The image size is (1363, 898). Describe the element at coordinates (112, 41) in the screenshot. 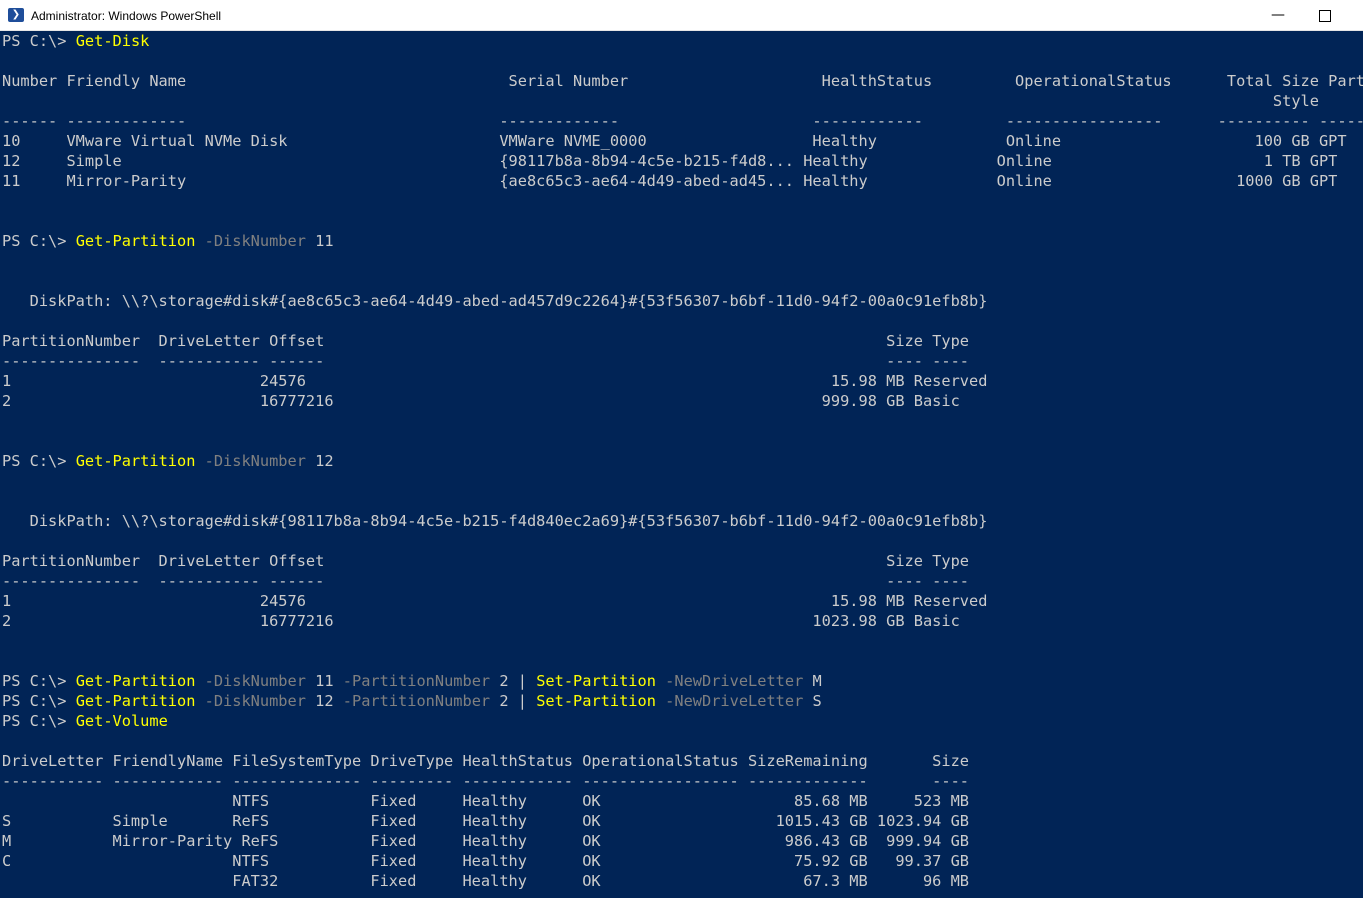

I see `command-text: Get-Disk` at that location.